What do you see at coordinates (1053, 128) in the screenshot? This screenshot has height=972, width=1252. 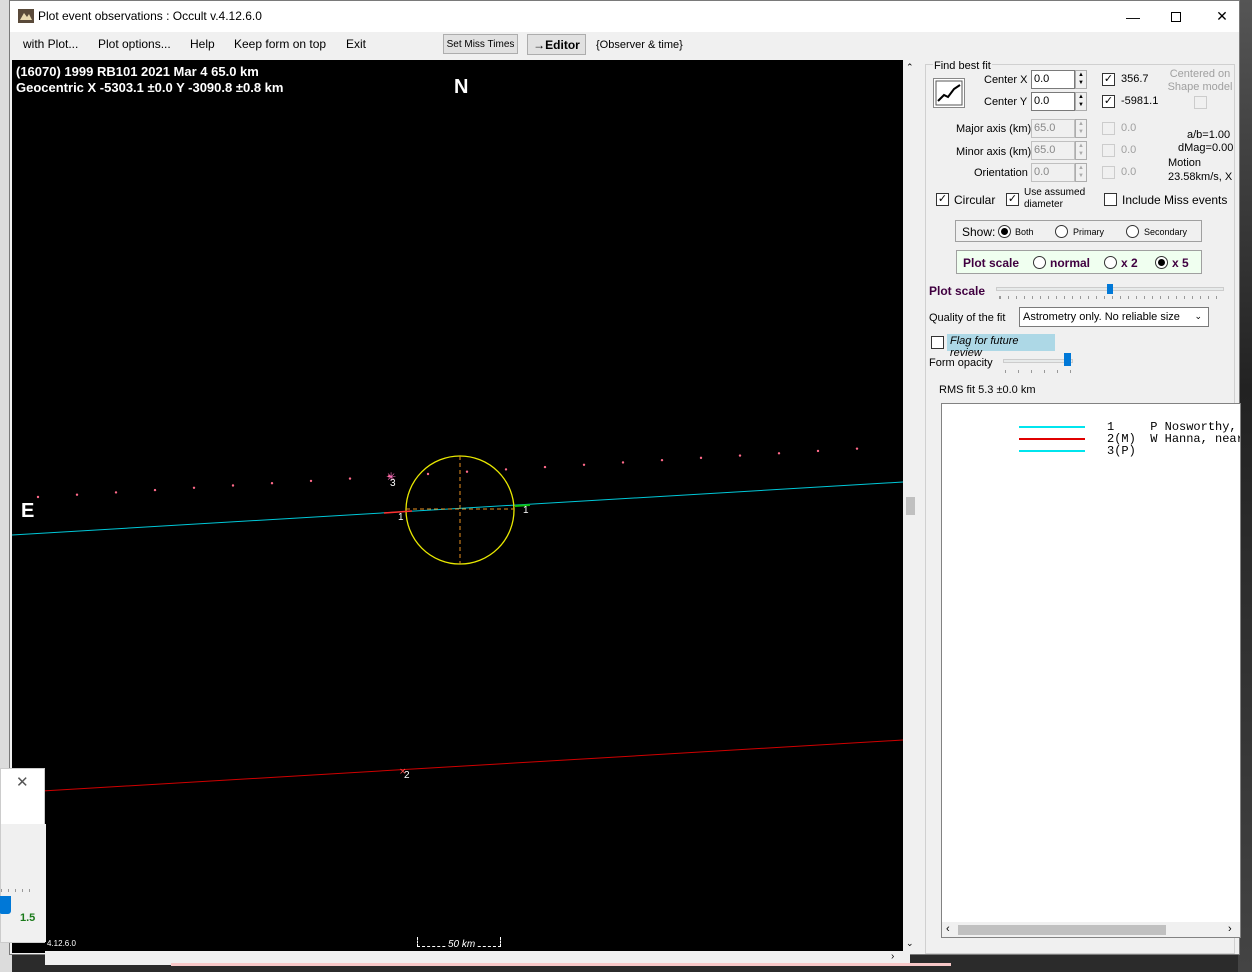 I see `major-axis-input: 65.0` at bounding box center [1053, 128].